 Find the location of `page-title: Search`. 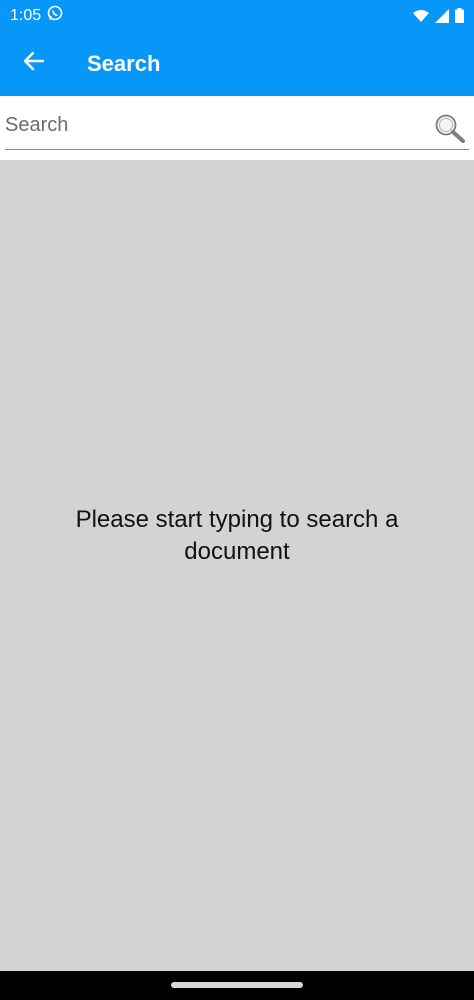

page-title: Search is located at coordinates (124, 63).